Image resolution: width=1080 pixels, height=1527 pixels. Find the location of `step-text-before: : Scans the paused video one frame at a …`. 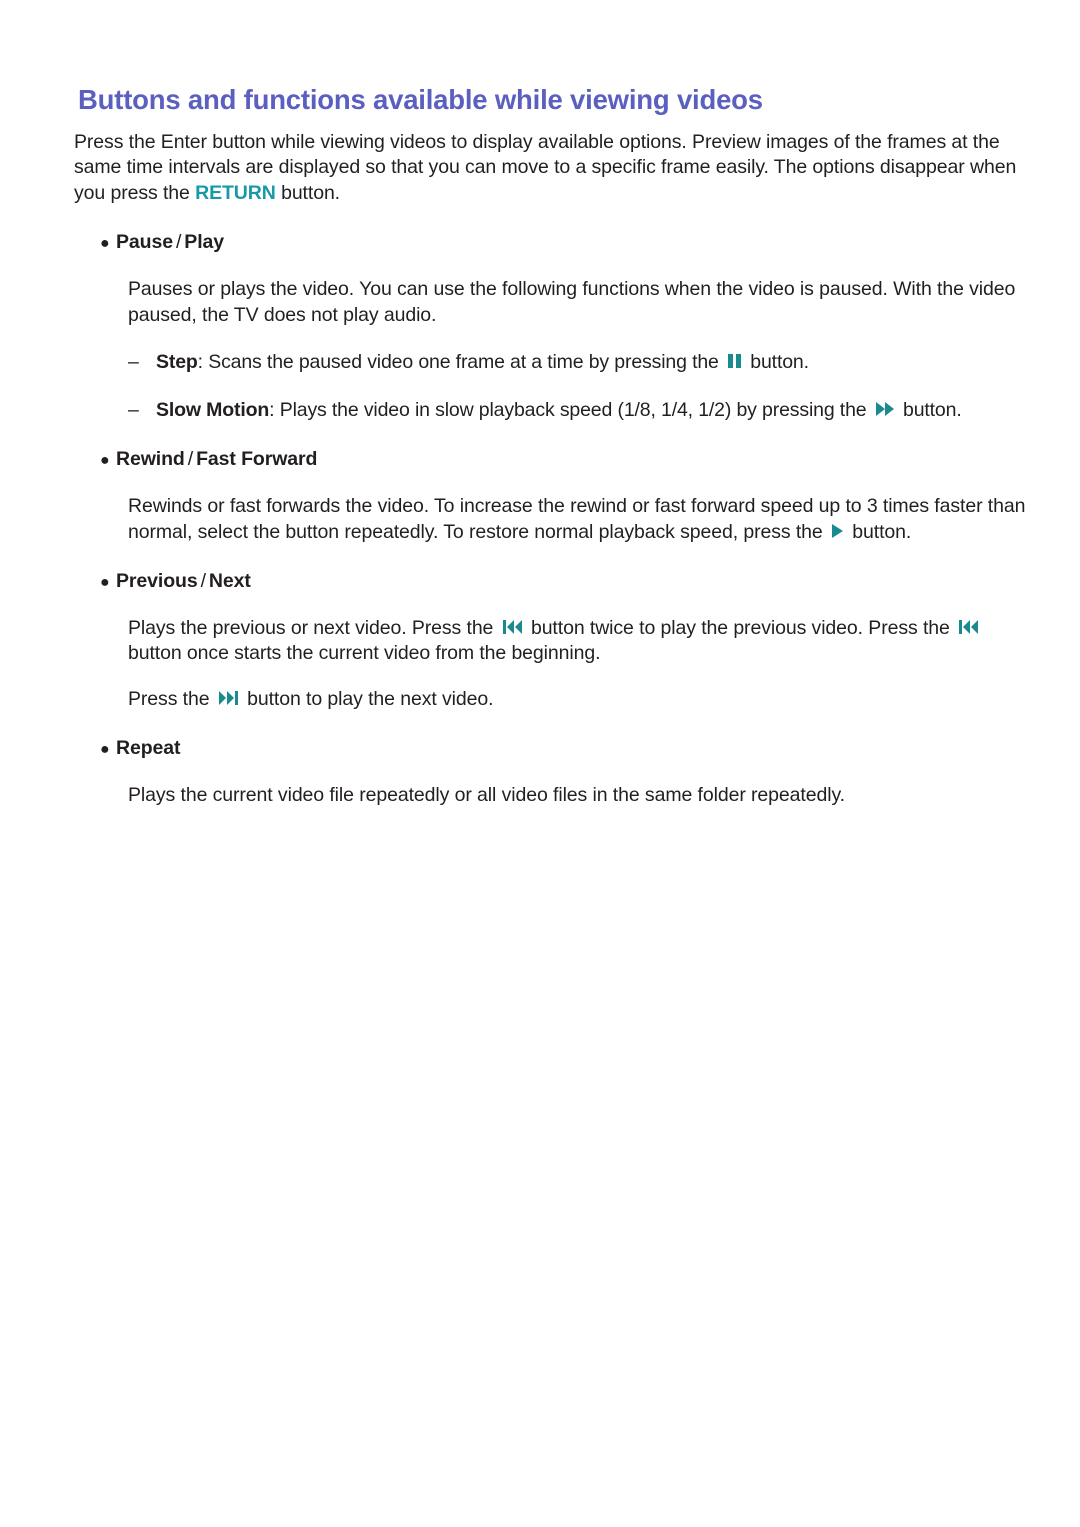

step-text-before: : Scans the paused video one frame at a … is located at coordinates (461, 362).